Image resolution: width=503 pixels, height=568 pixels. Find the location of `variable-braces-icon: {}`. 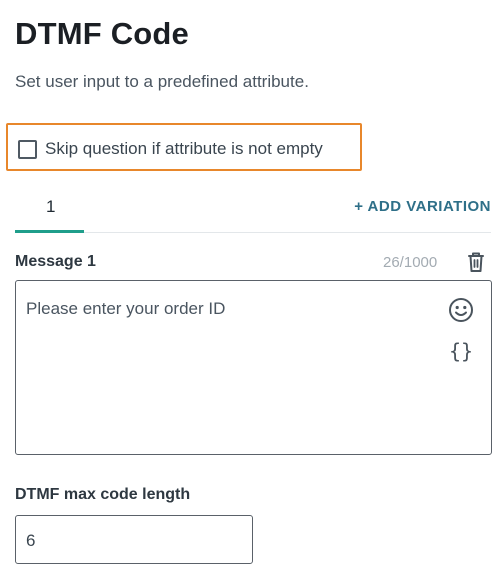

variable-braces-icon: {} is located at coordinates (461, 351).